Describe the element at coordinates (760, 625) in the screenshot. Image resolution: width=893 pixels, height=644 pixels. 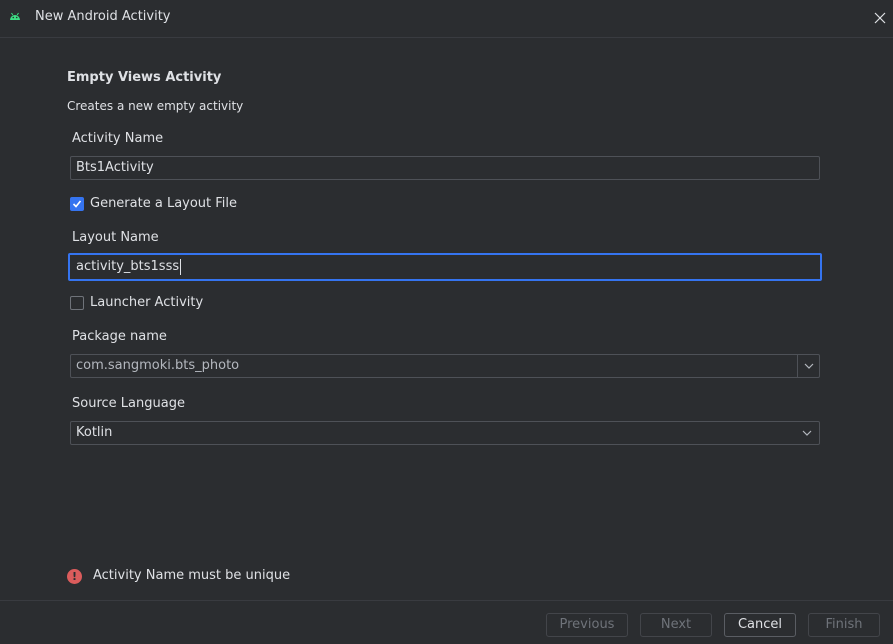
I see `cancel-button: Cancel` at that location.